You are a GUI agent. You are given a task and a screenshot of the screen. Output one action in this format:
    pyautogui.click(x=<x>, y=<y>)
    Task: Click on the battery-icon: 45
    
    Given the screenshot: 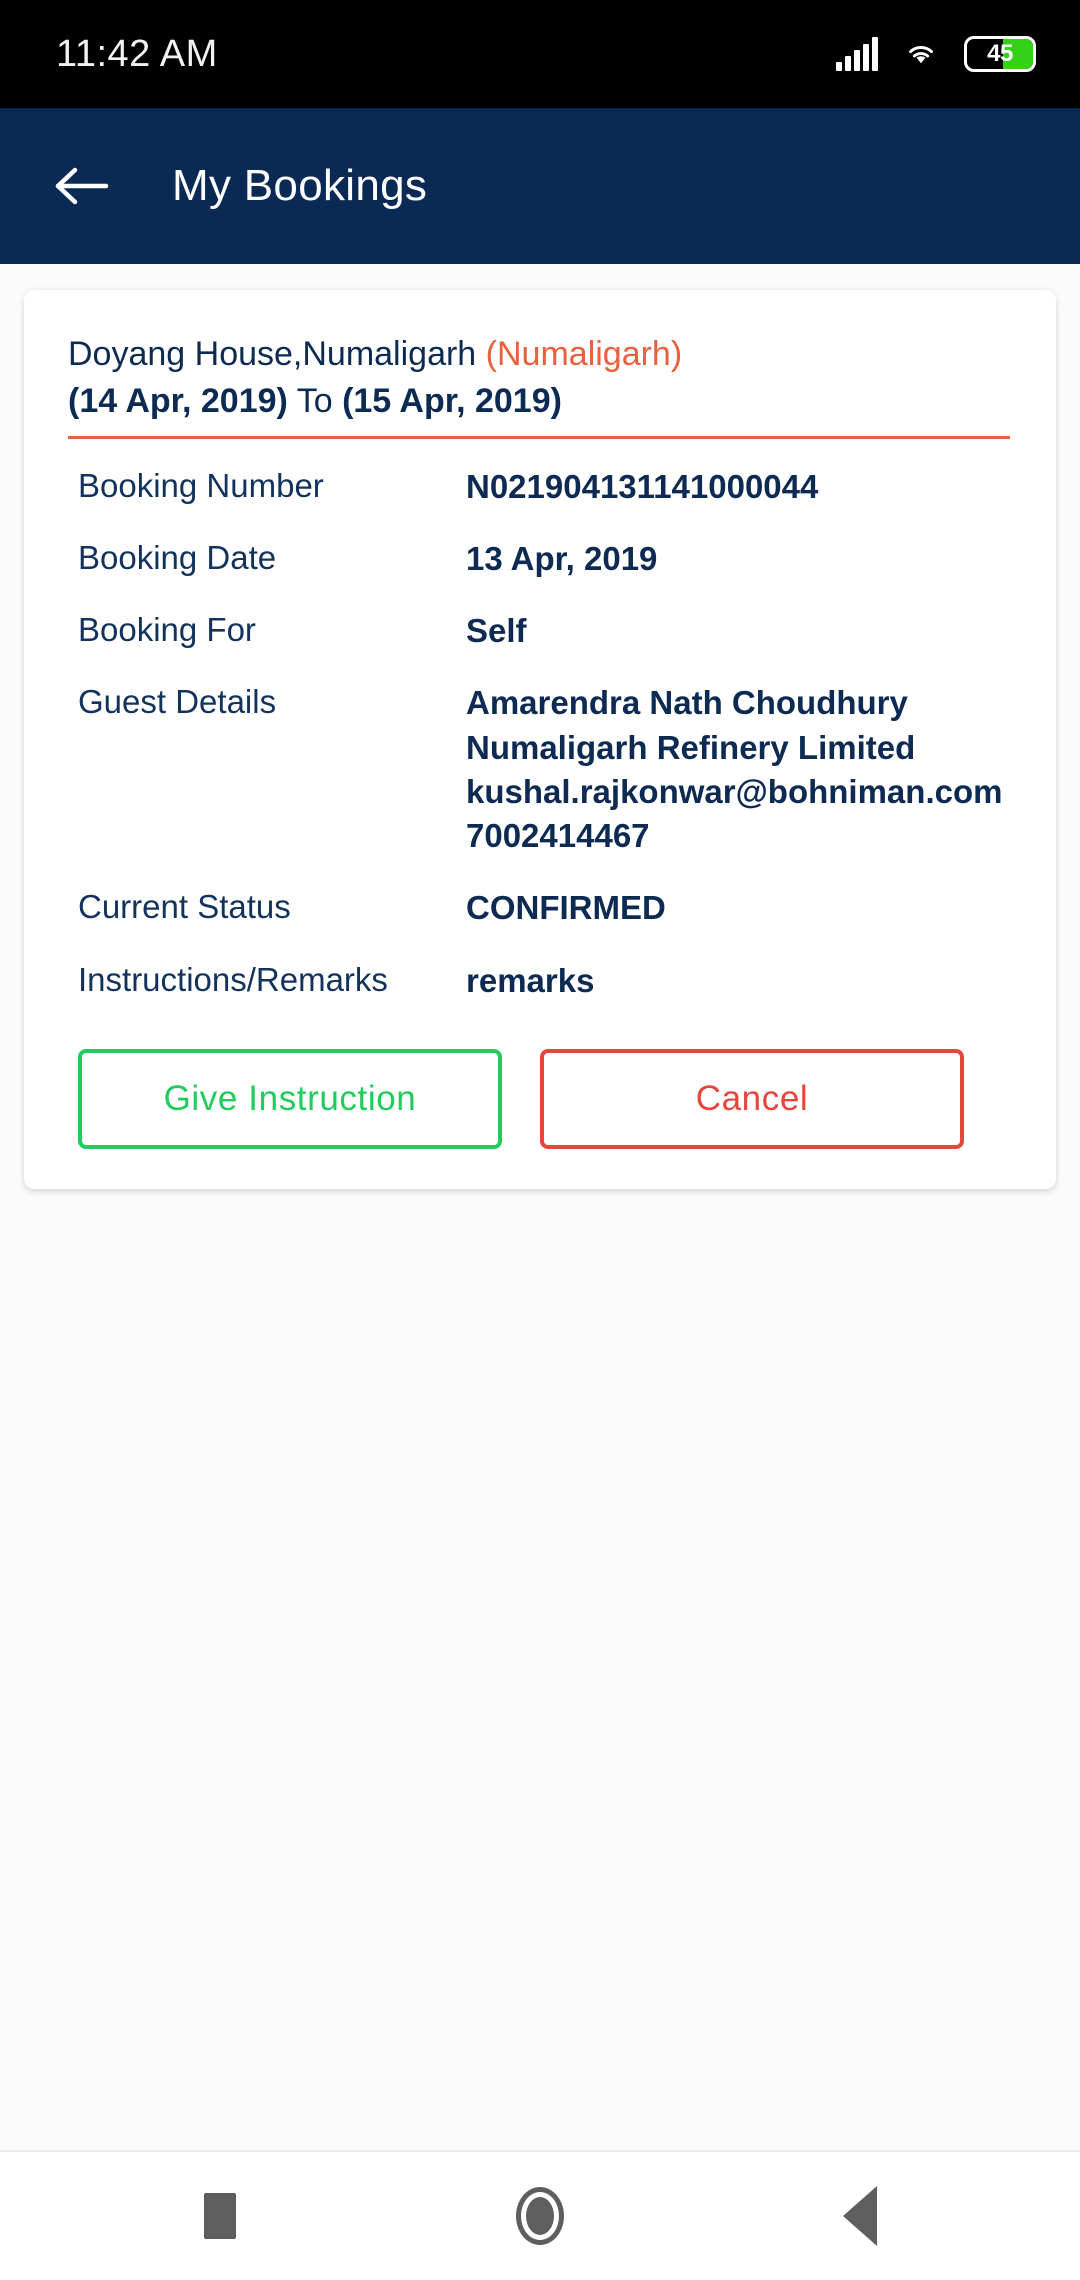 What is the action you would take?
    pyautogui.click(x=1000, y=54)
    